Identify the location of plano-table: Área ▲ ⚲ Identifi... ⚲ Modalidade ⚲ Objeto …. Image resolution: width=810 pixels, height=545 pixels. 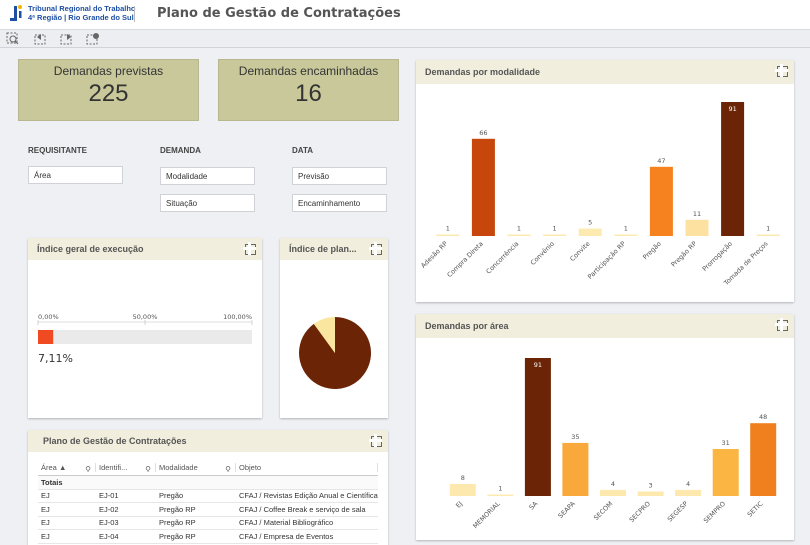
(208, 502).